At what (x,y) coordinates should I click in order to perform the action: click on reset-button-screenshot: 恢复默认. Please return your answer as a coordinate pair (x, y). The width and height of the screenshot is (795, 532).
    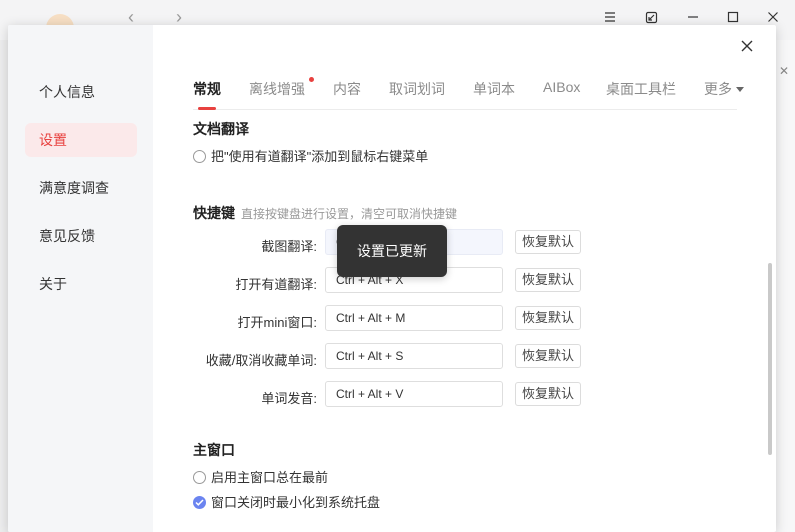
    Looking at the image, I should click on (548, 242).